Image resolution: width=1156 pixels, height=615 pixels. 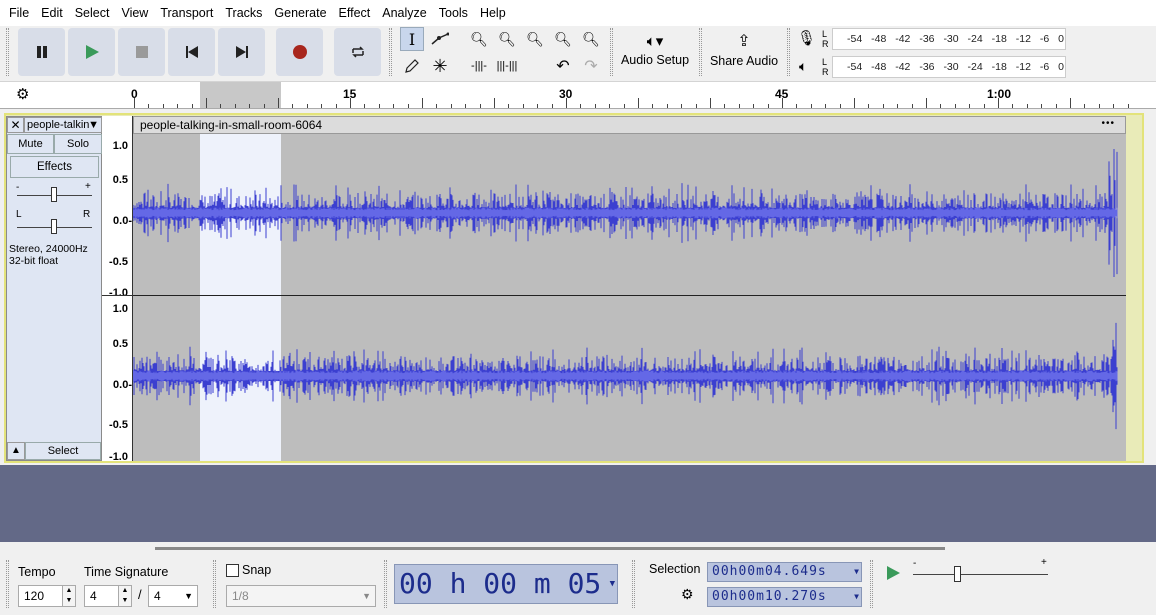 What do you see at coordinates (629, 125) in the screenshot?
I see `clip-title-bar: people-talking-in-small-room-6064 •••` at bounding box center [629, 125].